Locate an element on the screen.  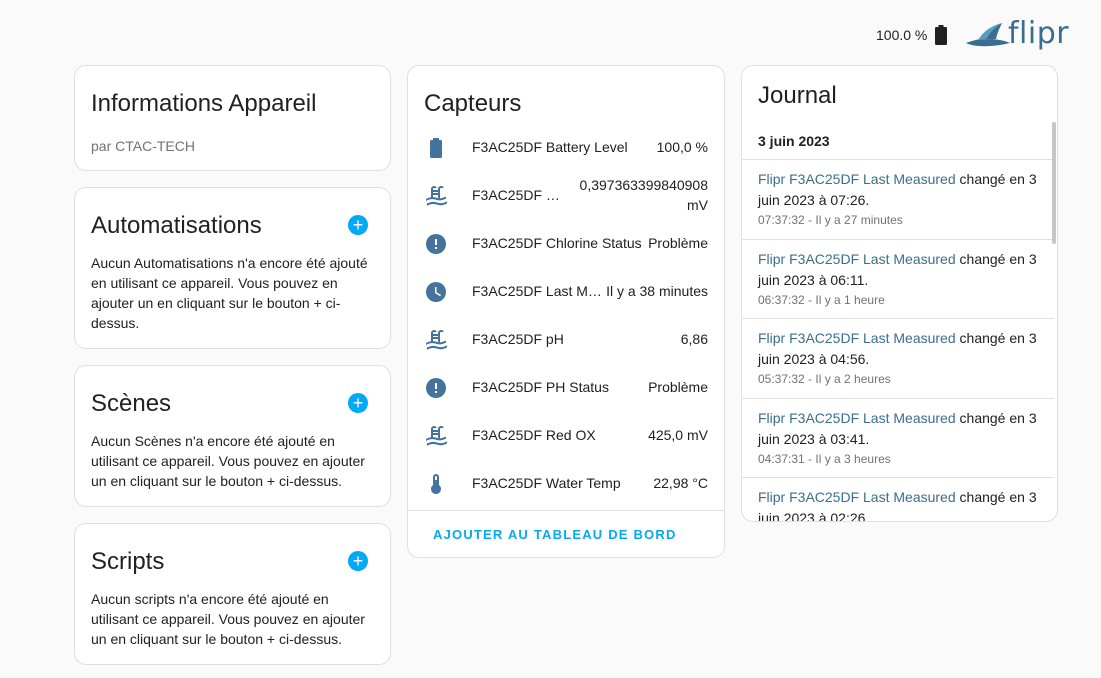
device-info-card: Informations Appareil par CTAC-TECH is located at coordinates (232, 118).